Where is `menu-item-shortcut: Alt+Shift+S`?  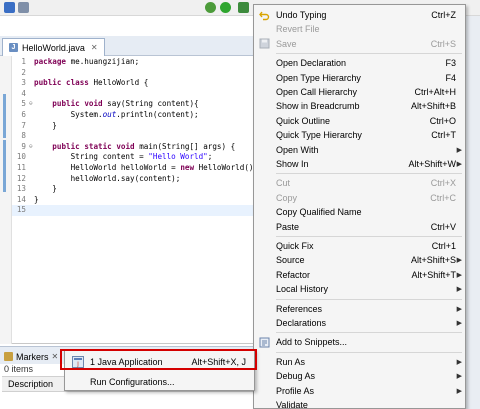 menu-item-shortcut: Alt+Shift+S is located at coordinates (433, 260).